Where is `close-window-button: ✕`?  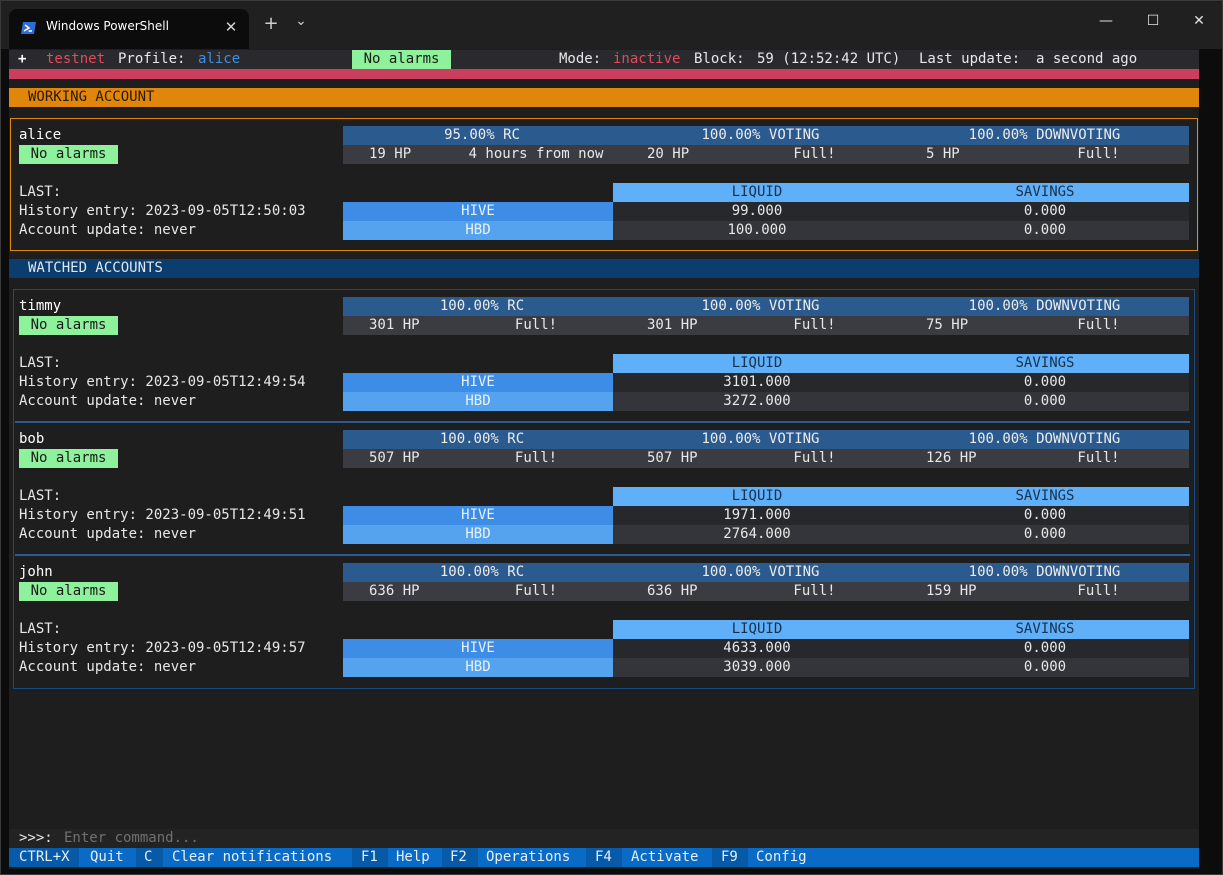 close-window-button: ✕ is located at coordinates (1199, 21).